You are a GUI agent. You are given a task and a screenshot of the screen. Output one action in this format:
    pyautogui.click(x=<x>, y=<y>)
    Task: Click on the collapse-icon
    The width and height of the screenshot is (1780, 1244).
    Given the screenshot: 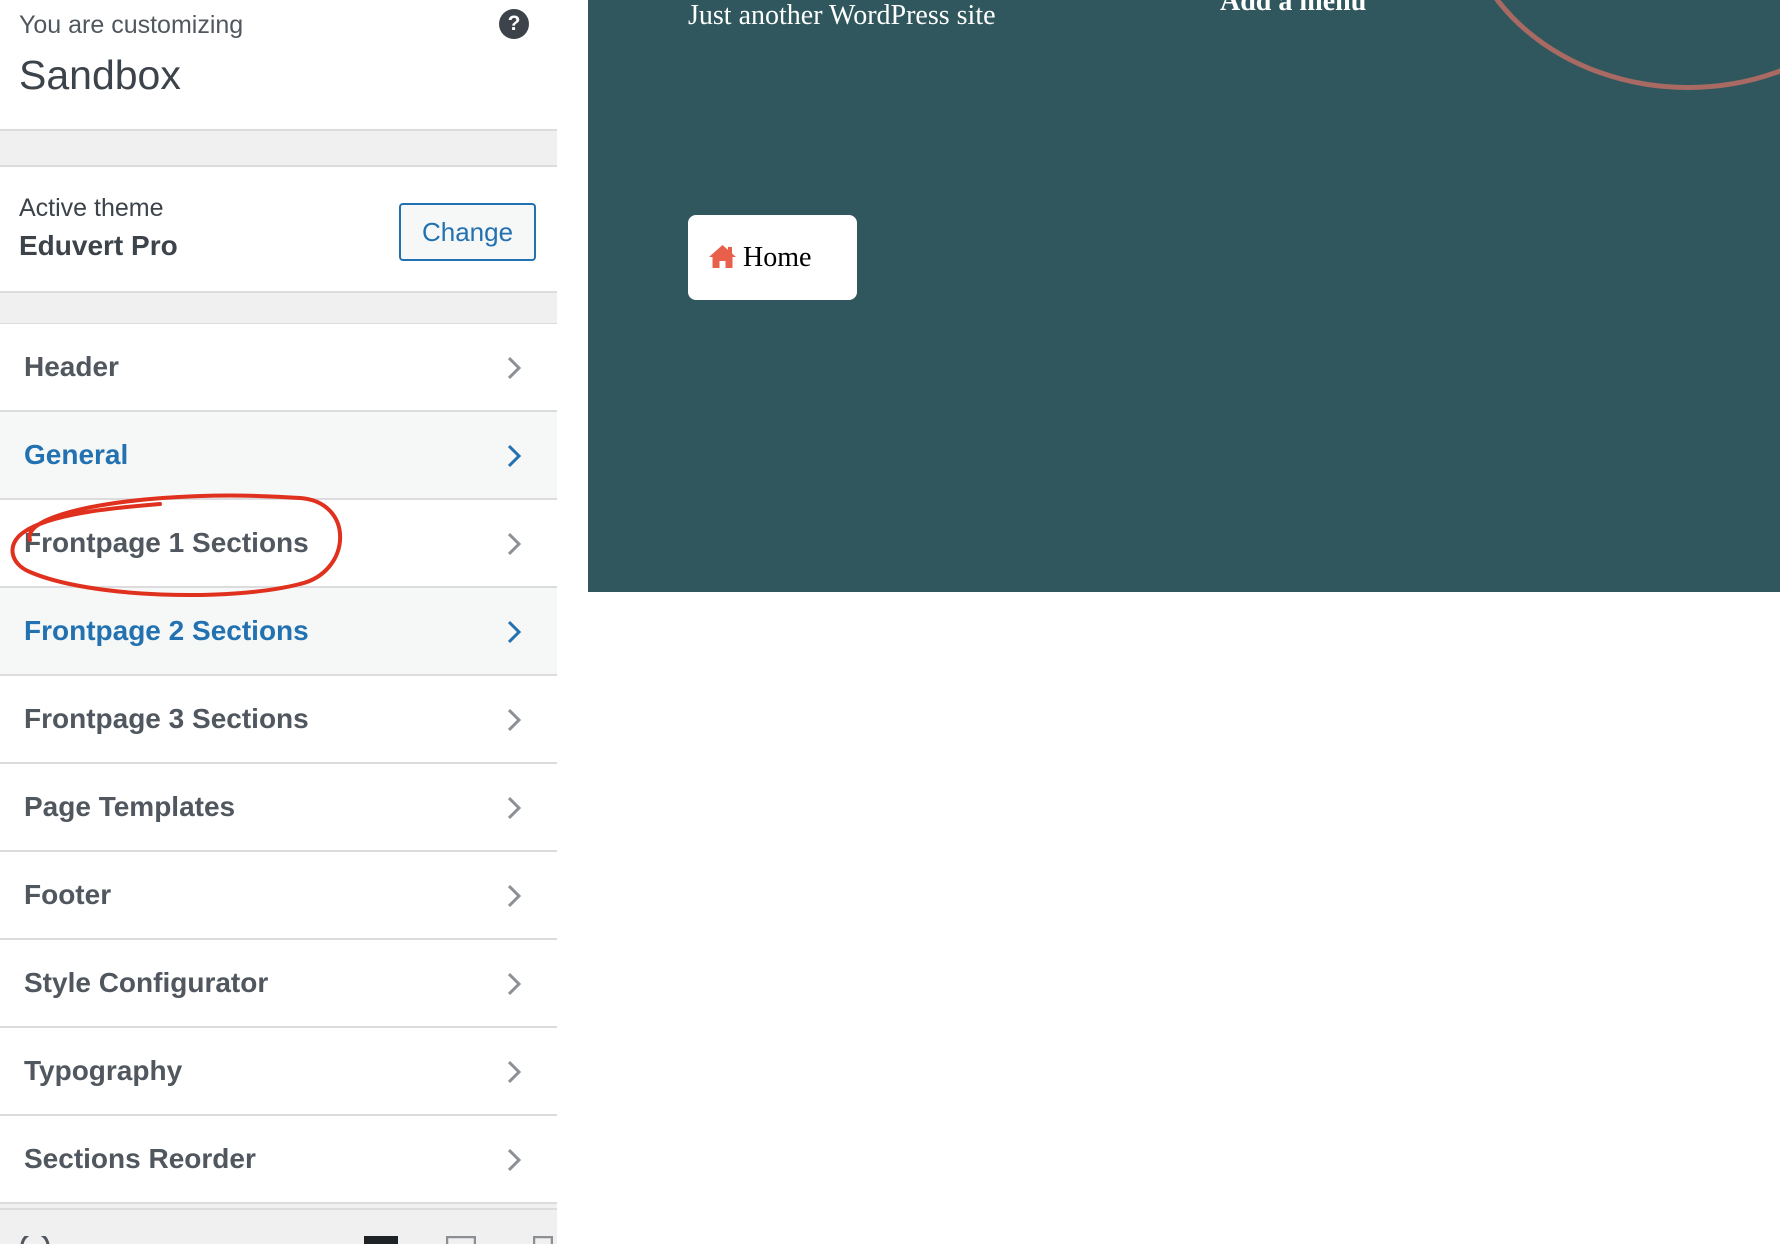 What is the action you would take?
    pyautogui.click(x=35, y=1240)
    